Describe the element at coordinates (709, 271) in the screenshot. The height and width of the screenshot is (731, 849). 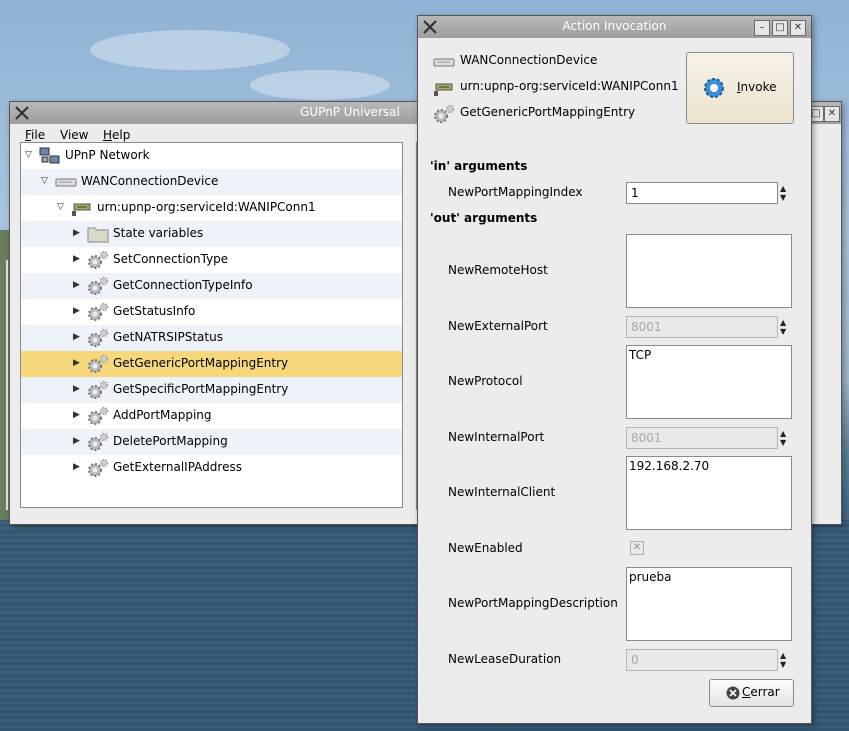
I see `new-remote-host-field` at that location.